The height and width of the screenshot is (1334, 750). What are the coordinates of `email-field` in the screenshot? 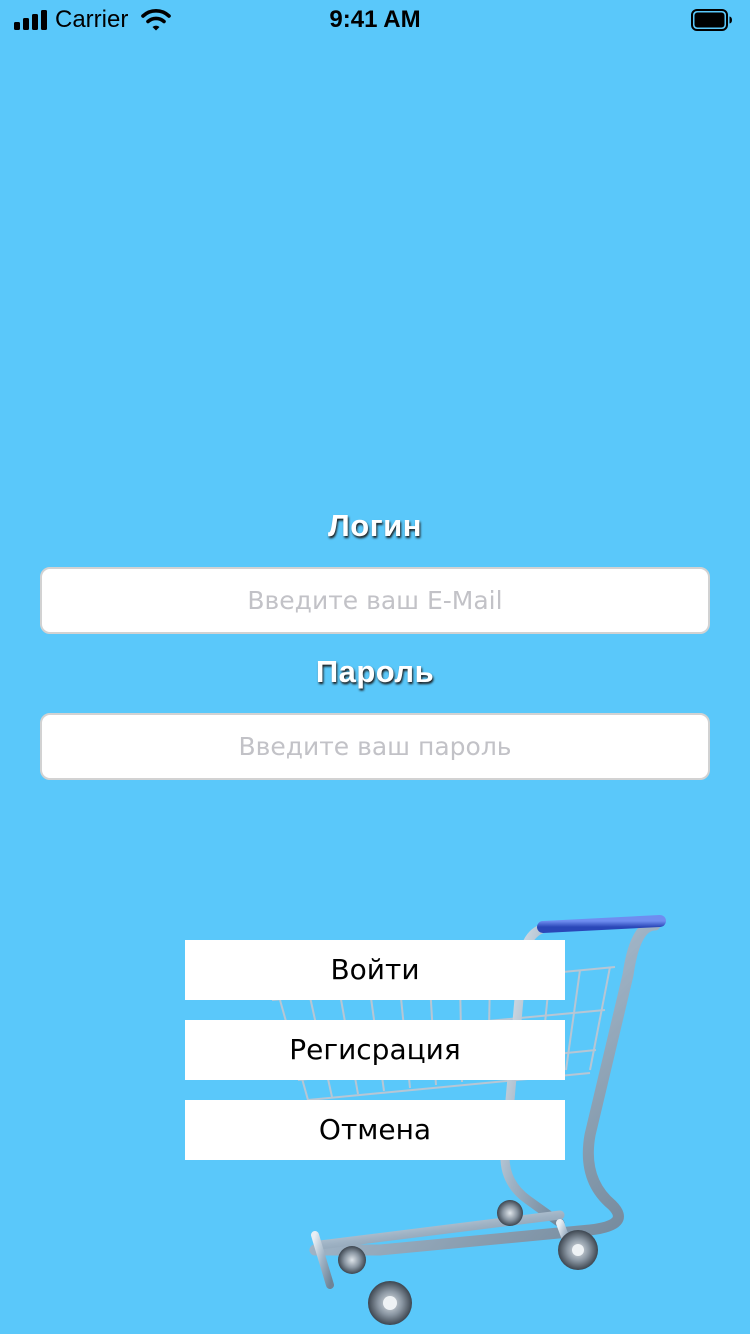 It's located at (375, 600).